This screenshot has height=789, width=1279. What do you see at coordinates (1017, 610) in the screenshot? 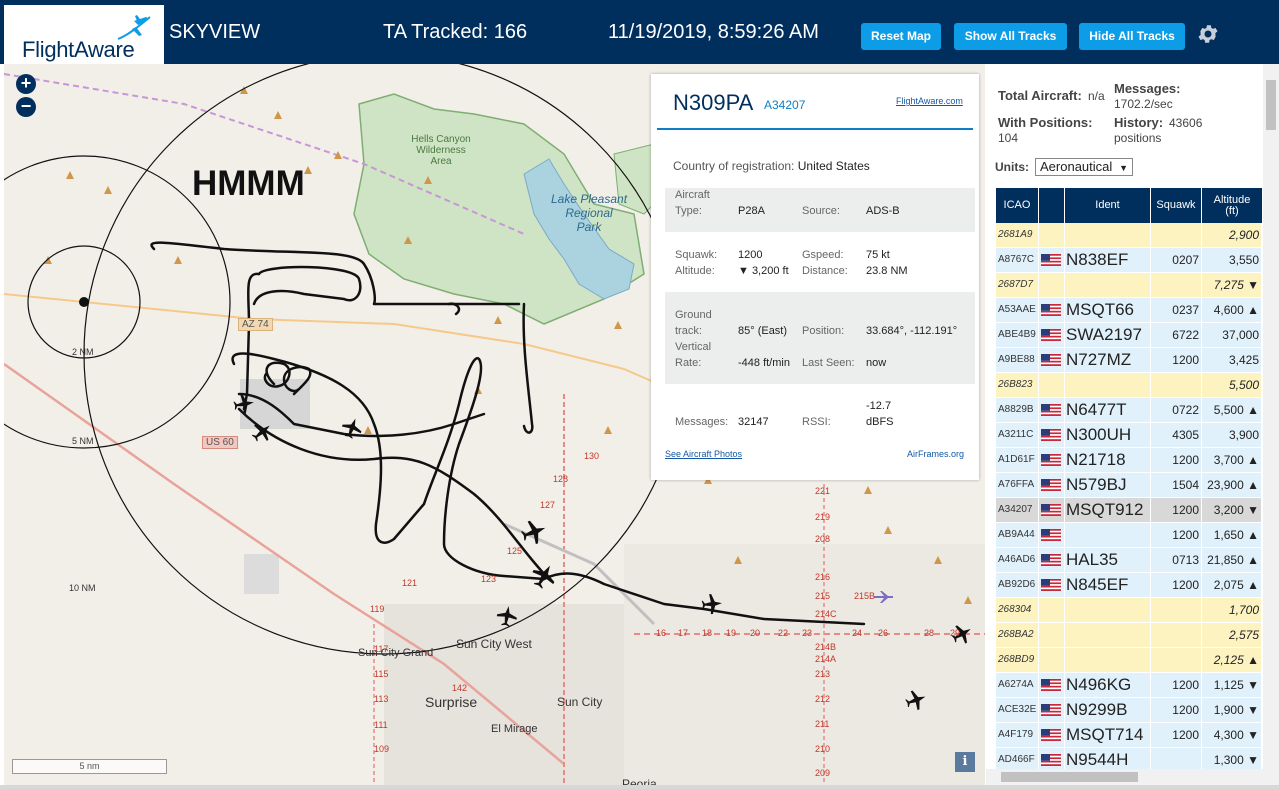
I see `row-icao: 268304` at bounding box center [1017, 610].